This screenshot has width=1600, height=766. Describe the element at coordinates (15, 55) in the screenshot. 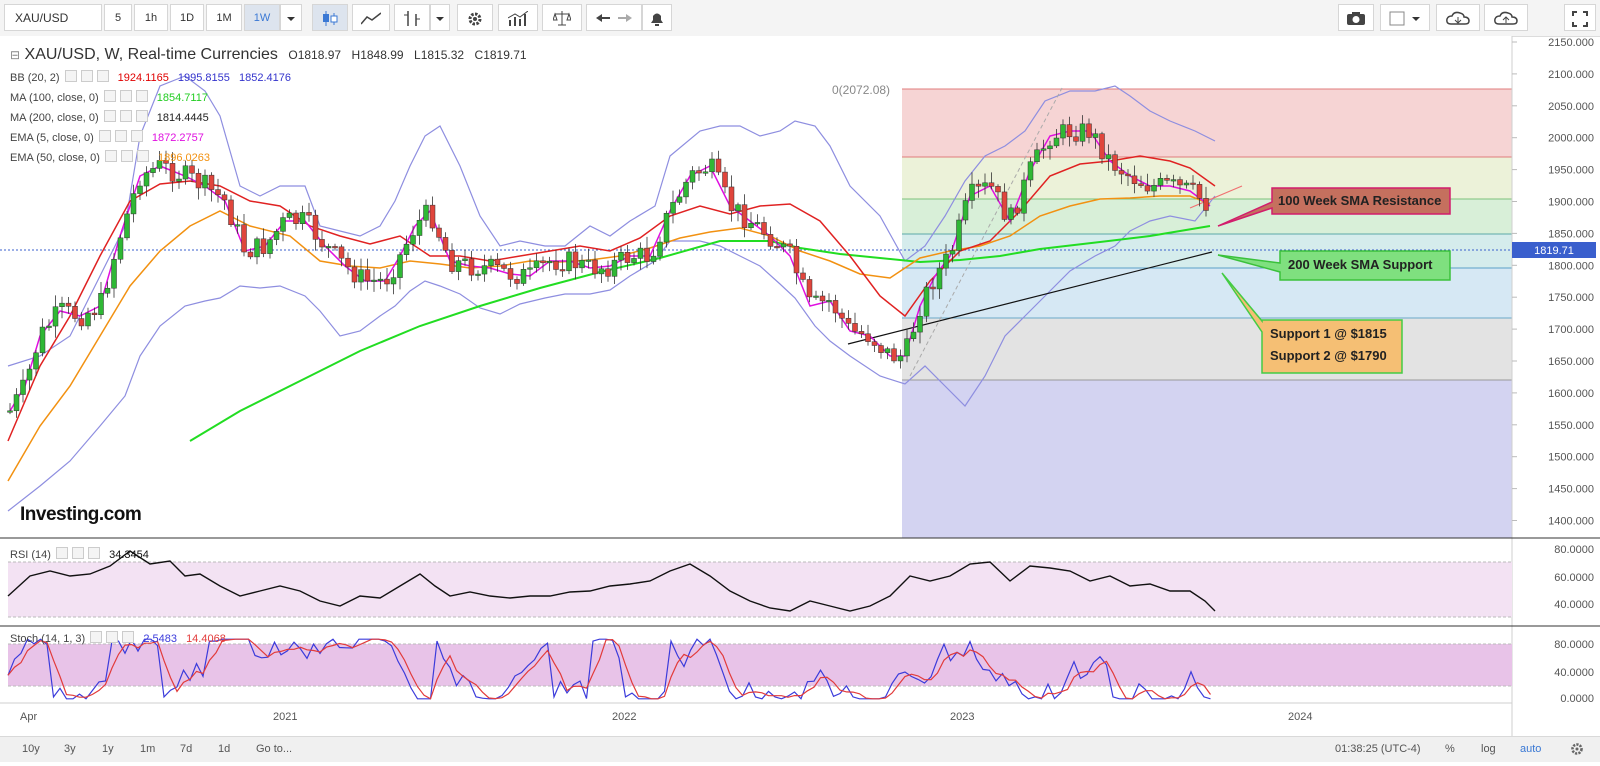

I see `collapse-icon: ⊟` at that location.